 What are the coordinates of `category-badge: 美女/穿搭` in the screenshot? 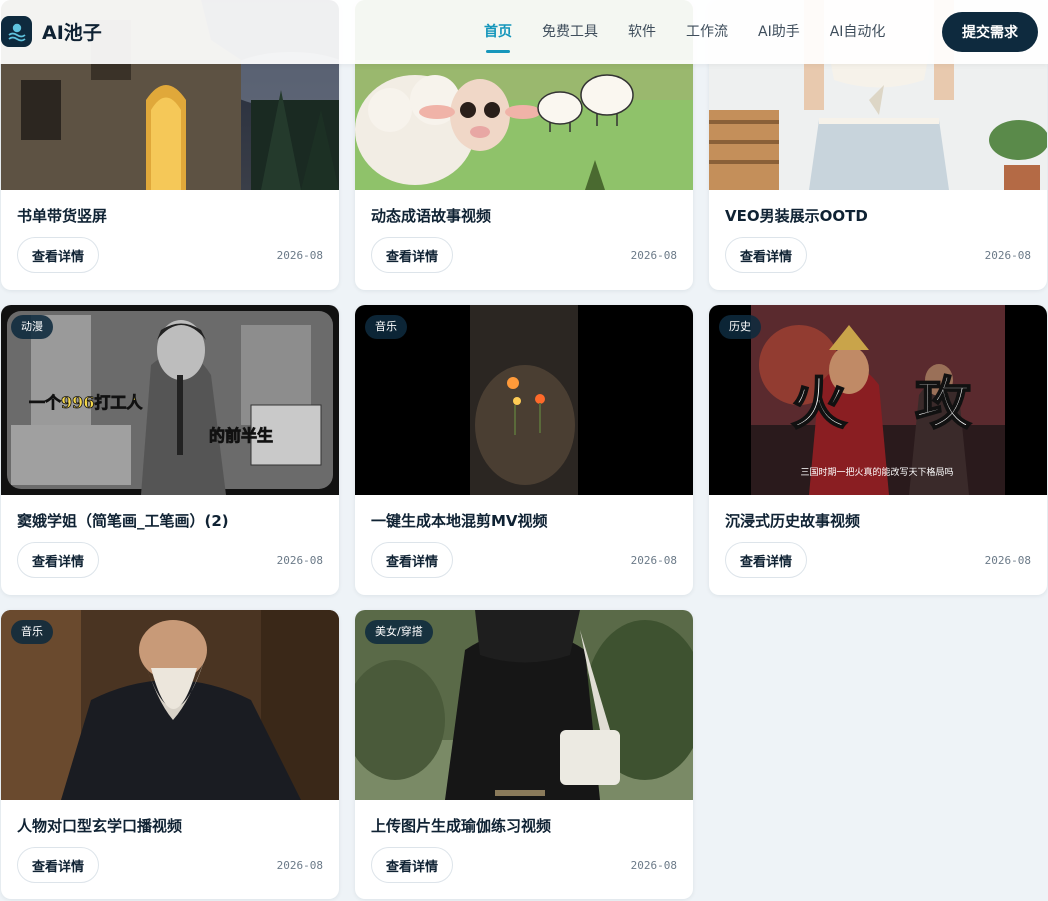 It's located at (399, 632).